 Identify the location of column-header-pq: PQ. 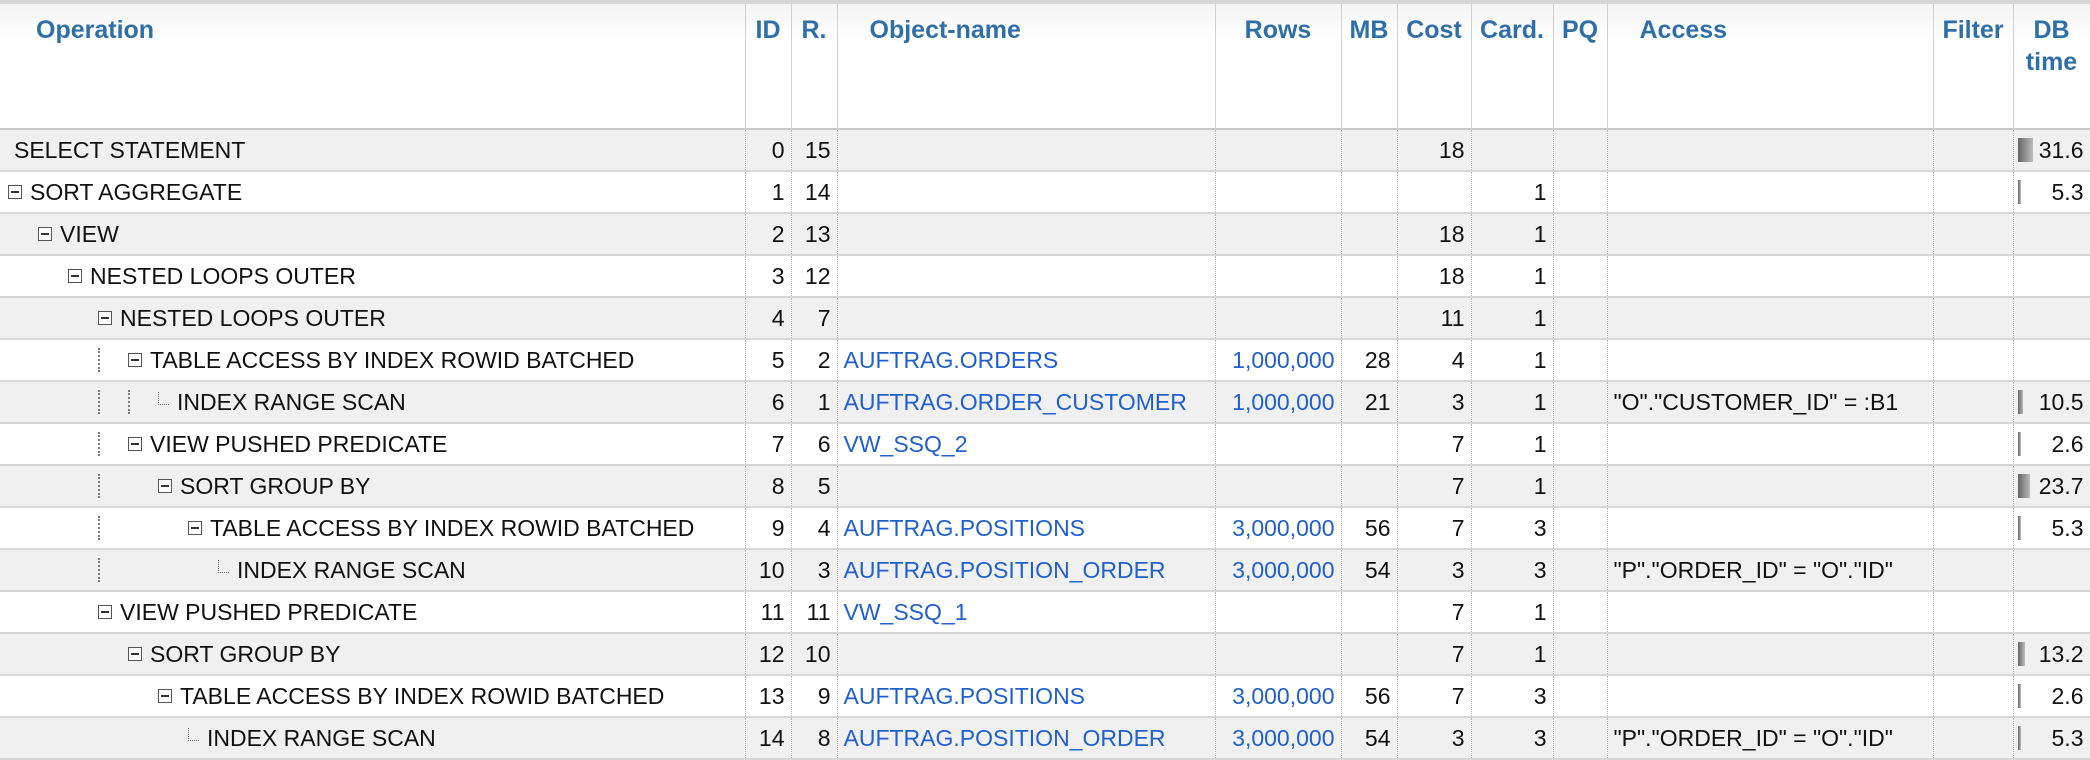
(1580, 67).